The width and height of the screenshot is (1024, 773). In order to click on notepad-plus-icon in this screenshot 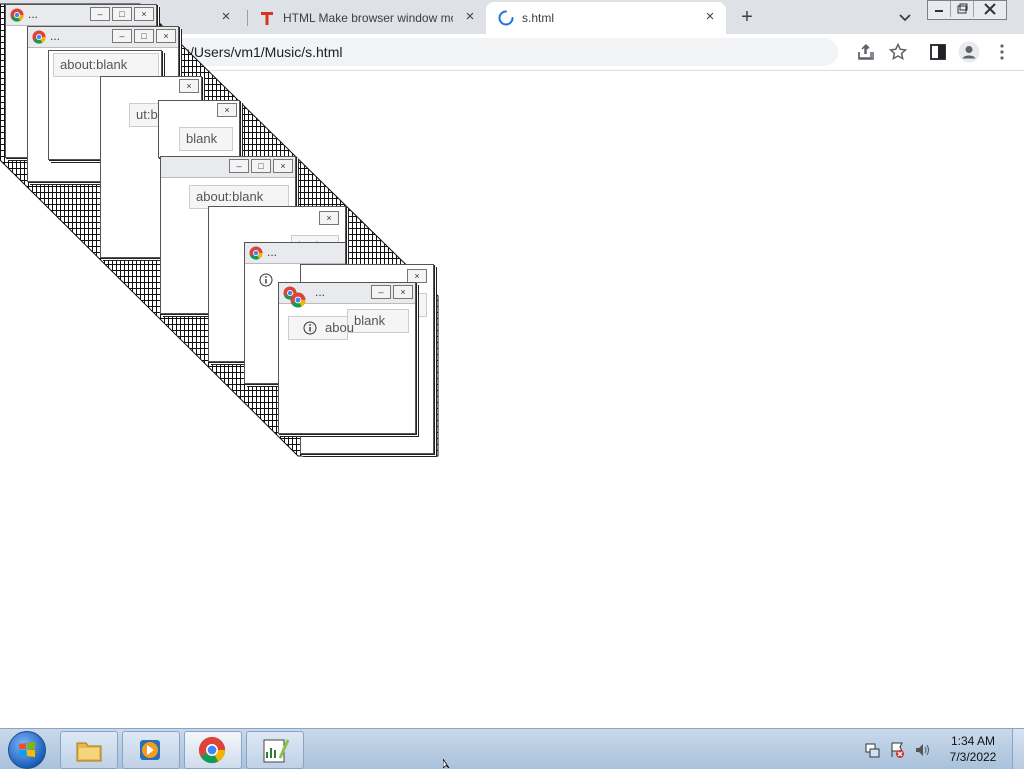, I will do `click(276, 751)`.